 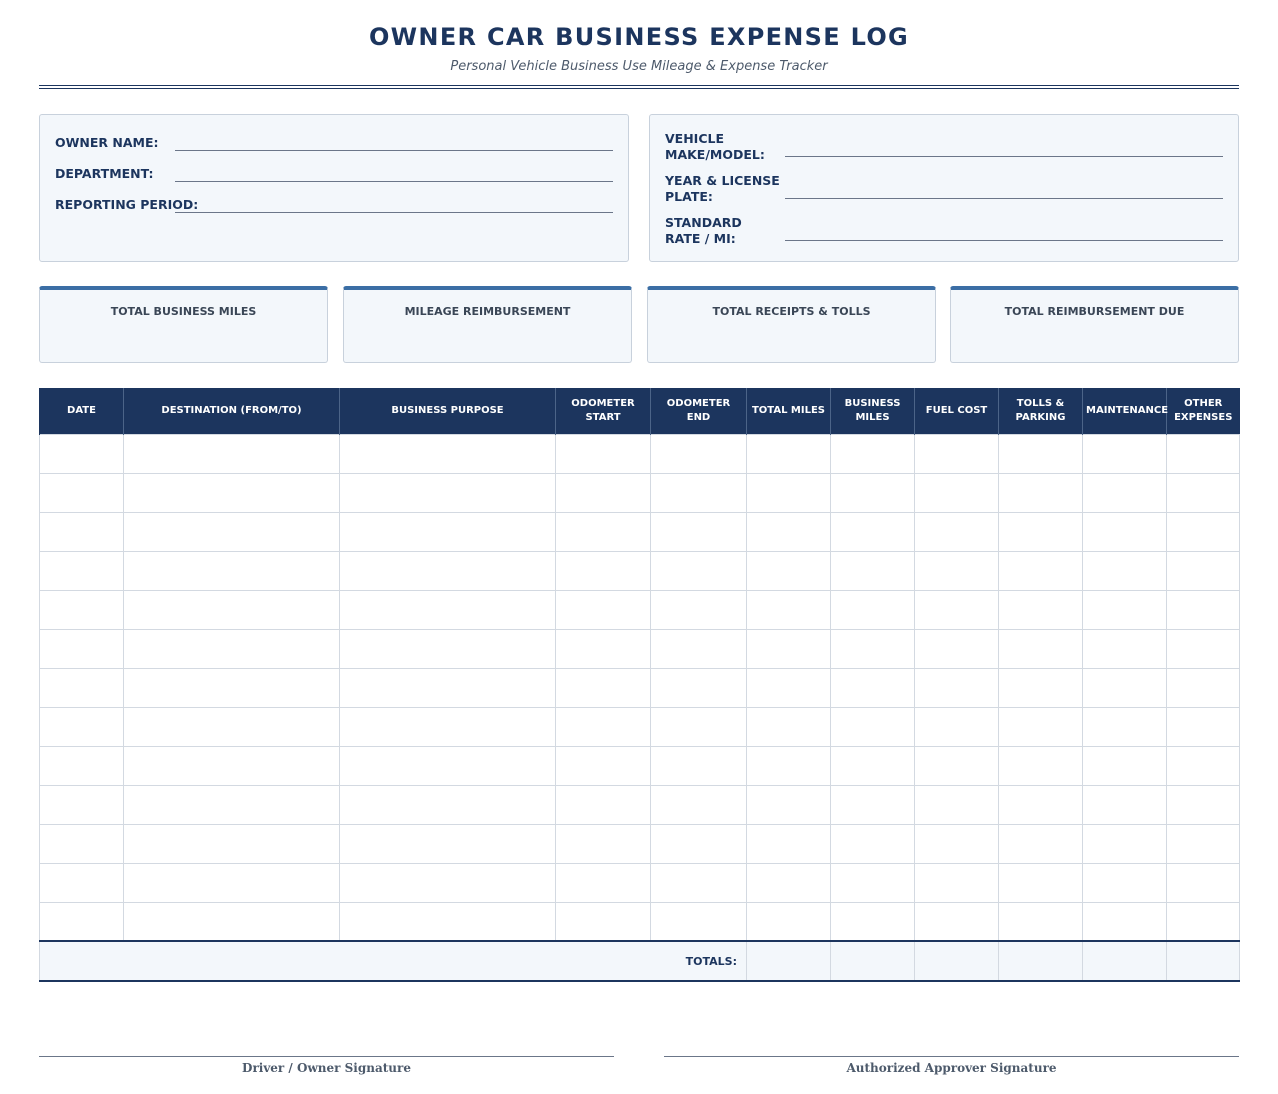 What do you see at coordinates (951, 1056) in the screenshot?
I see `approver-signature-line` at bounding box center [951, 1056].